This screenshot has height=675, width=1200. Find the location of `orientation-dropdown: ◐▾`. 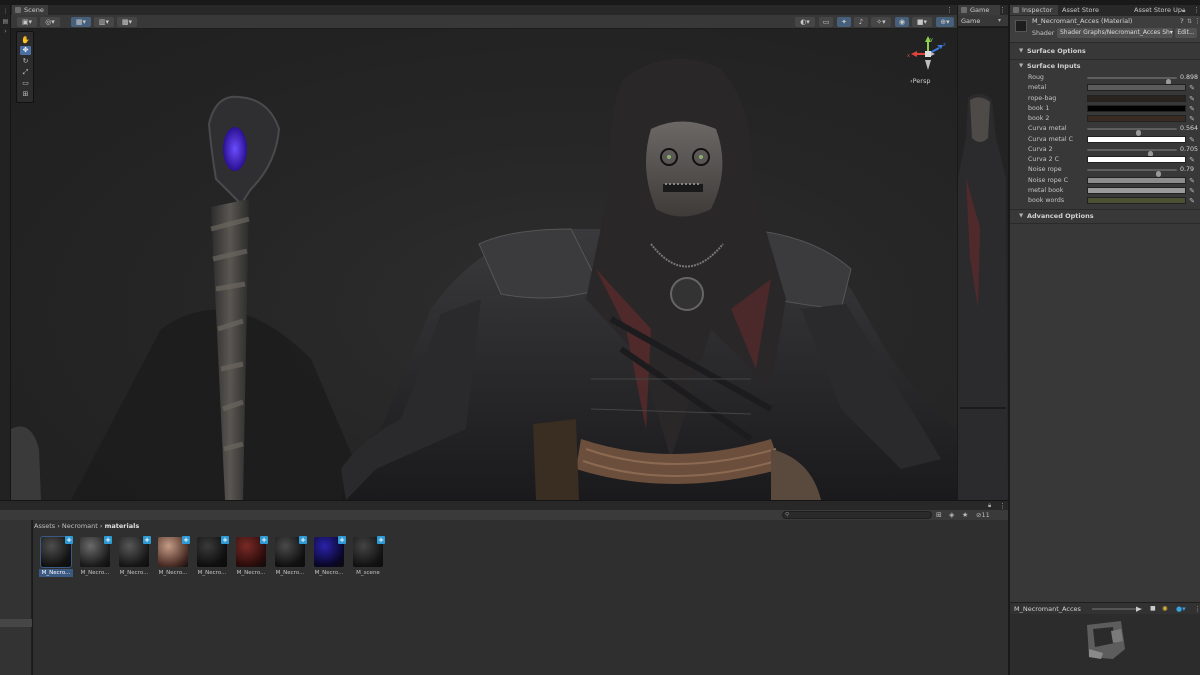

orientation-dropdown: ◐▾ is located at coordinates (805, 22).